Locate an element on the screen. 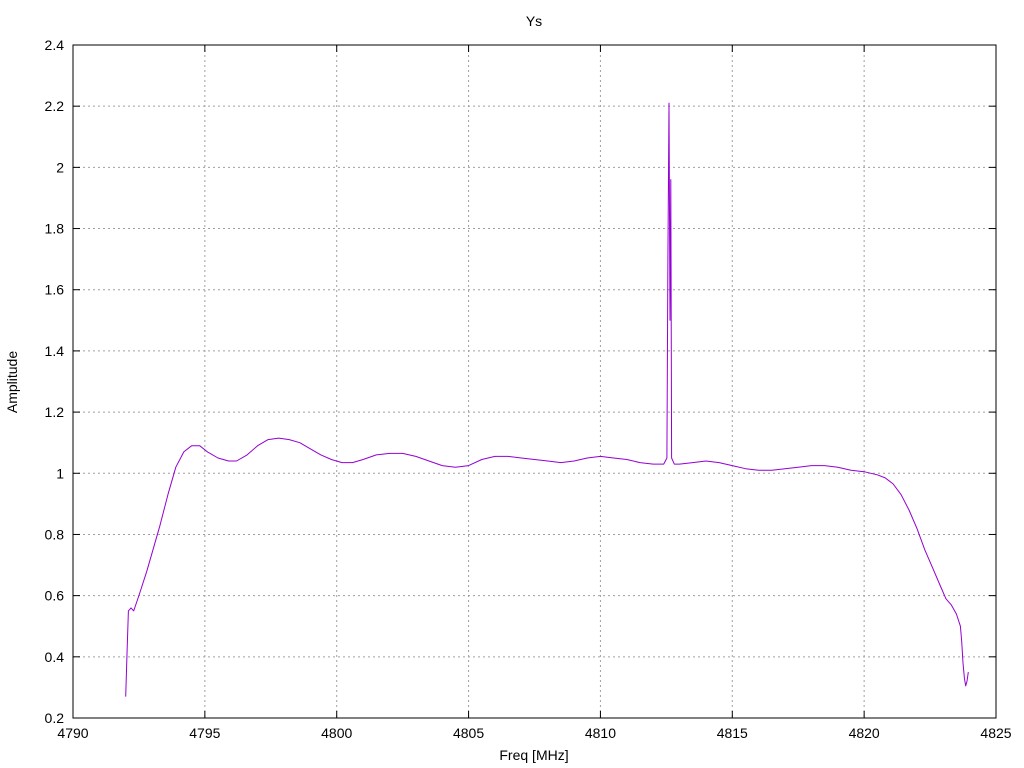 The image size is (1024, 768). x-tick-label: 4795 is located at coordinates (204, 733).